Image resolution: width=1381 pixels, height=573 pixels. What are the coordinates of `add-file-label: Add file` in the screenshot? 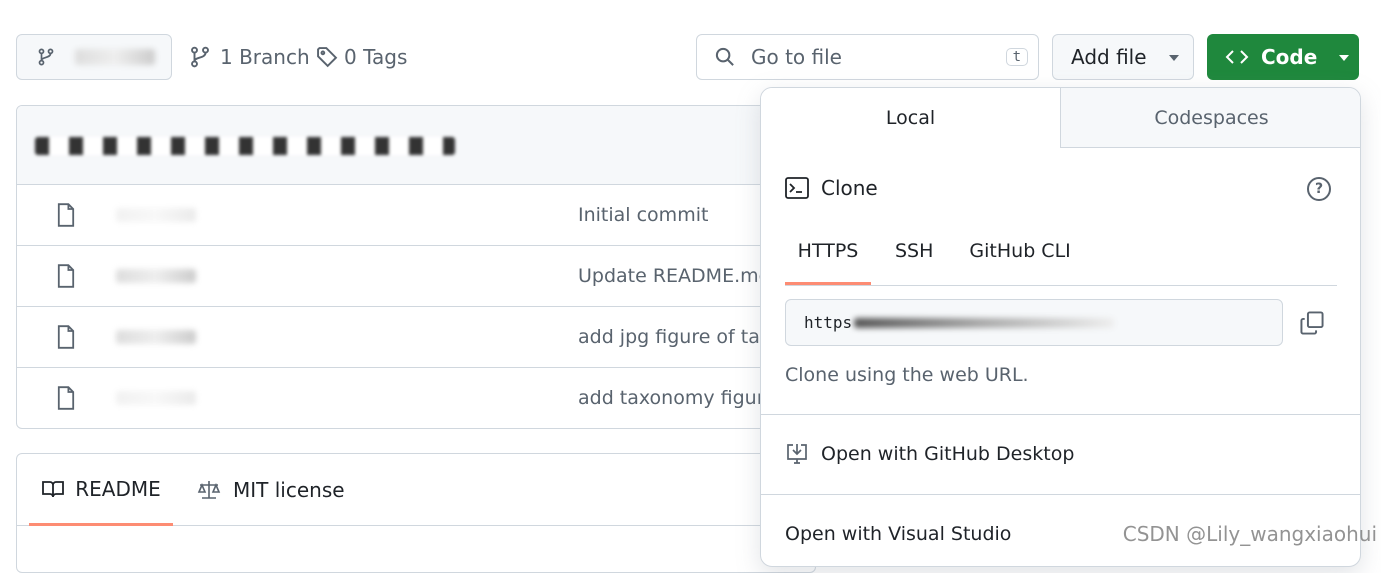 It's located at (1109, 57).